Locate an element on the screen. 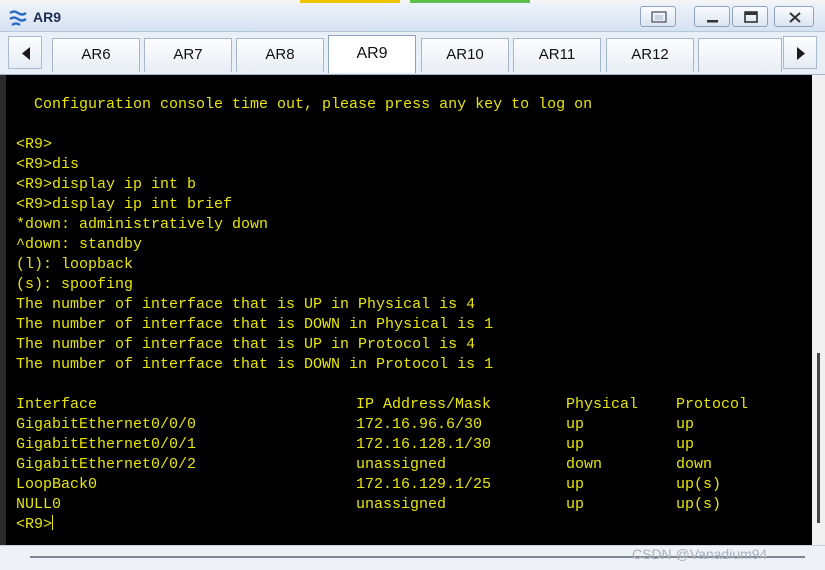 Image resolution: width=825 pixels, height=570 pixels. console-line: (l): loopback is located at coordinates (75, 264).